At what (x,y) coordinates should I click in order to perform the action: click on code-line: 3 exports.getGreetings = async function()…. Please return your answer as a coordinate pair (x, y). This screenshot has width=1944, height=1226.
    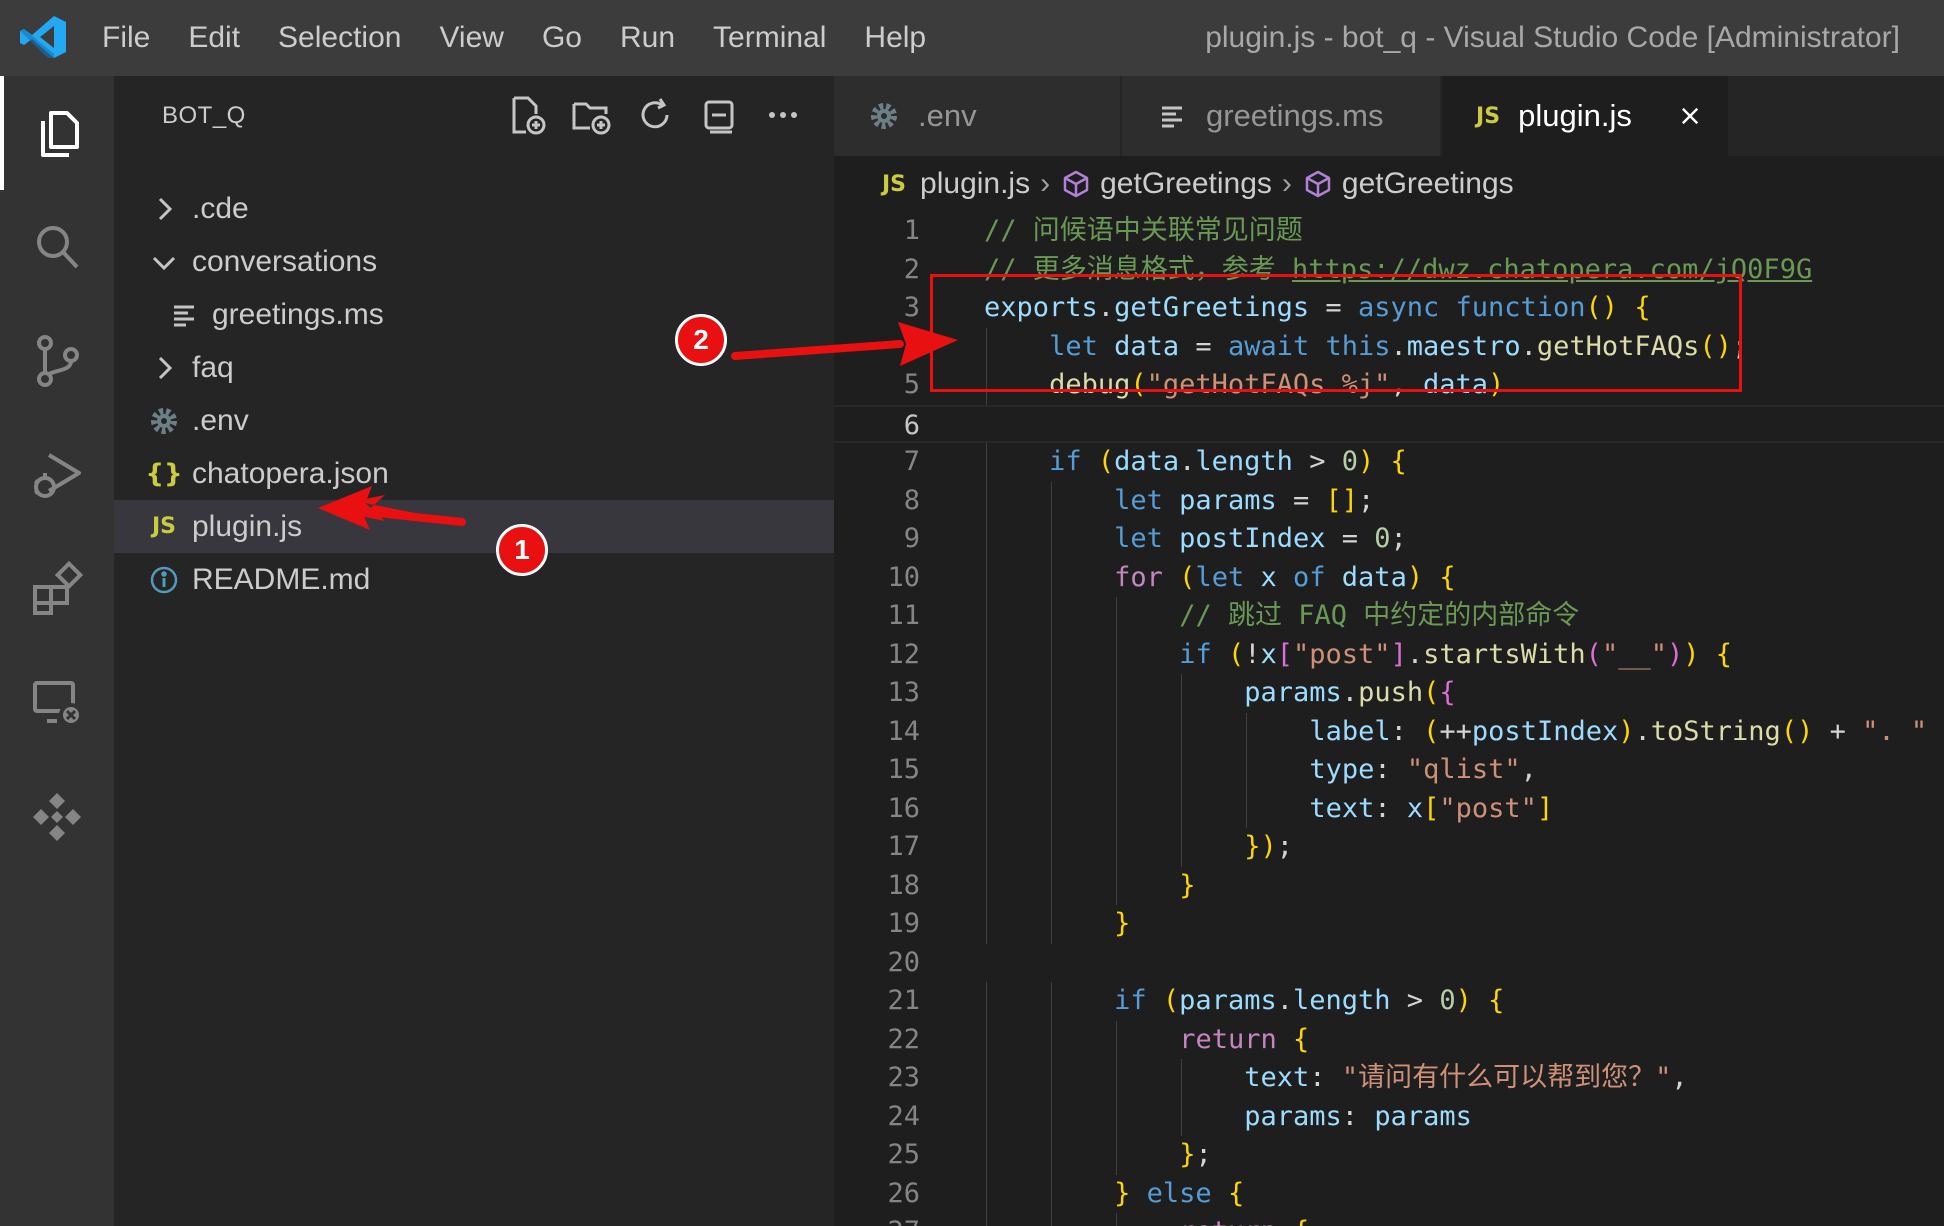
    Looking at the image, I should click on (1389, 308).